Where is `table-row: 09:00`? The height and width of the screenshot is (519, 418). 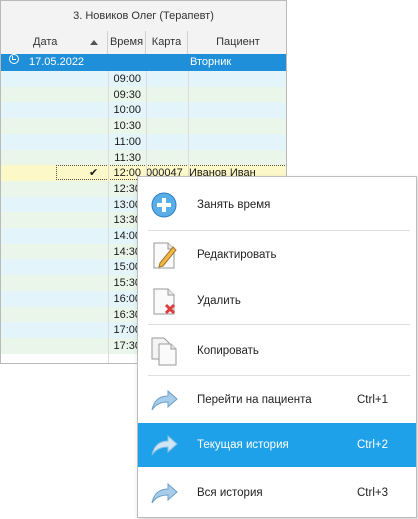
table-row: 09:00 is located at coordinates (143, 79).